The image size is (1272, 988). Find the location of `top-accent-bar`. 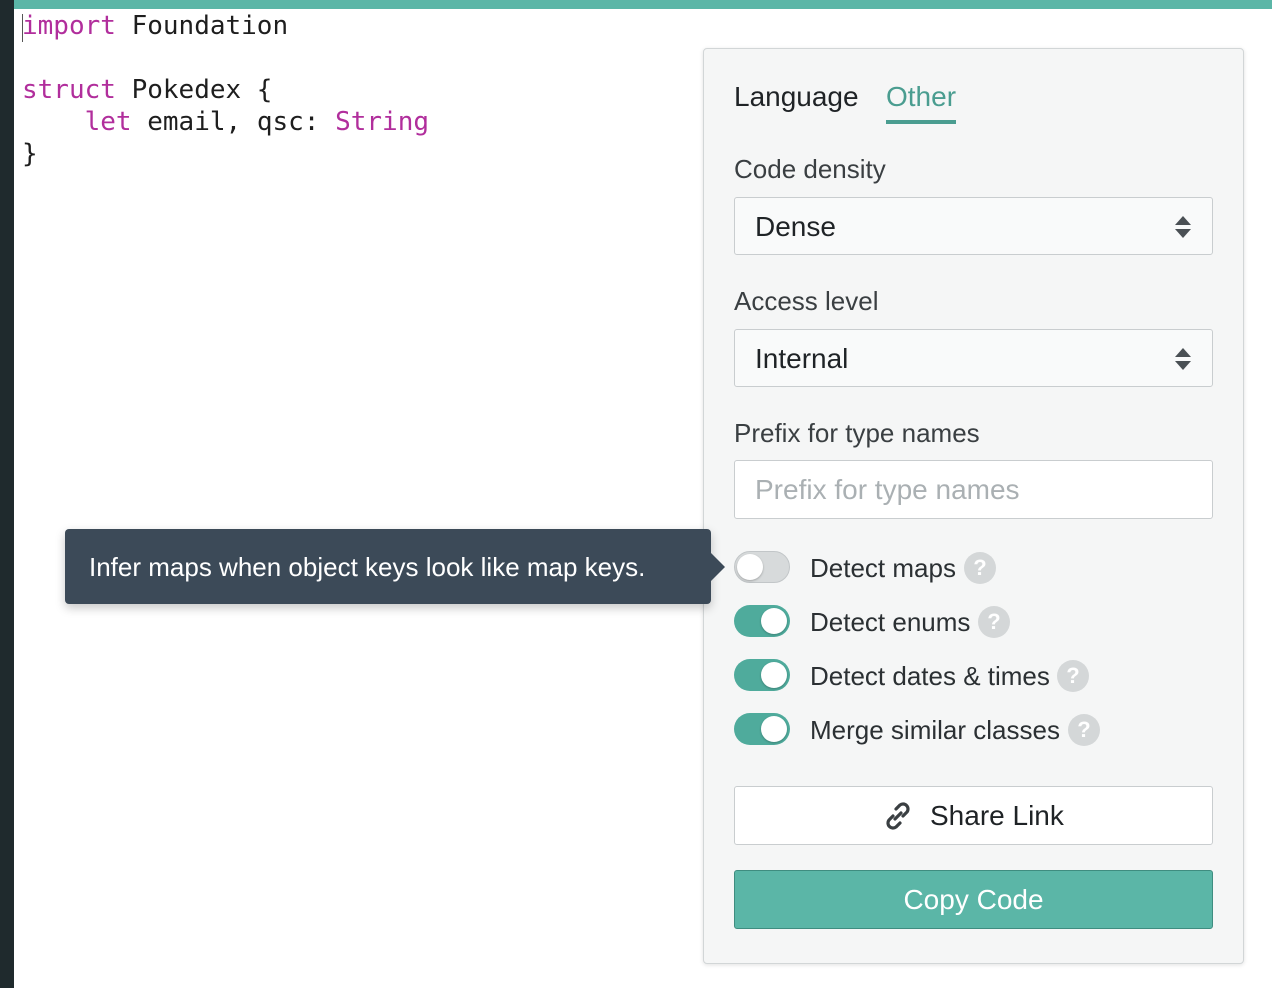

top-accent-bar is located at coordinates (636, 4).